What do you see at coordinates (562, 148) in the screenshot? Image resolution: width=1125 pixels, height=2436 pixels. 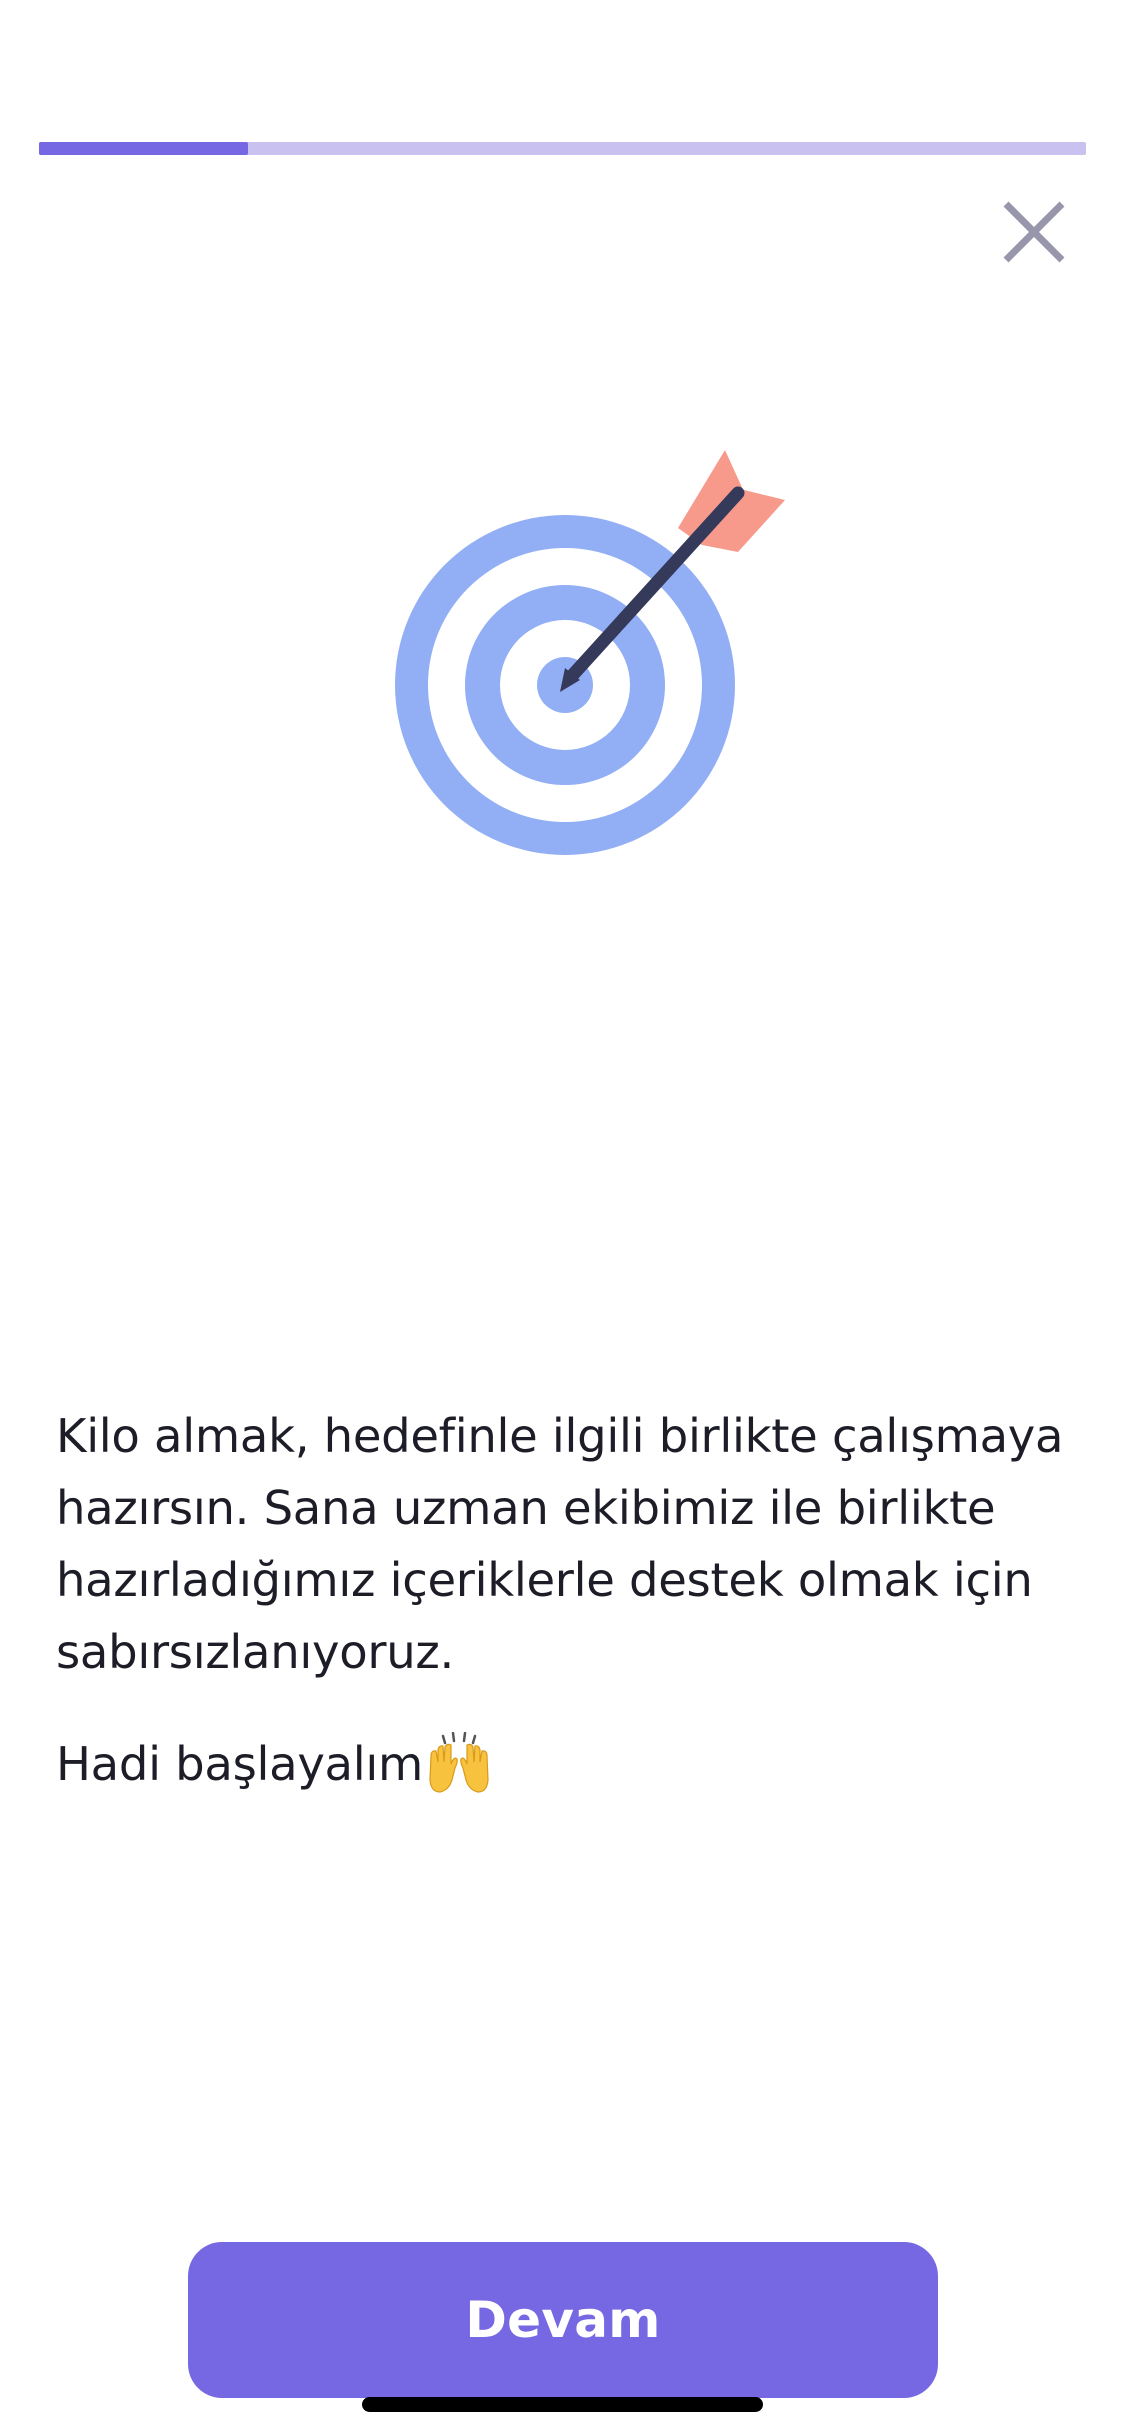 I see `progress-bar` at bounding box center [562, 148].